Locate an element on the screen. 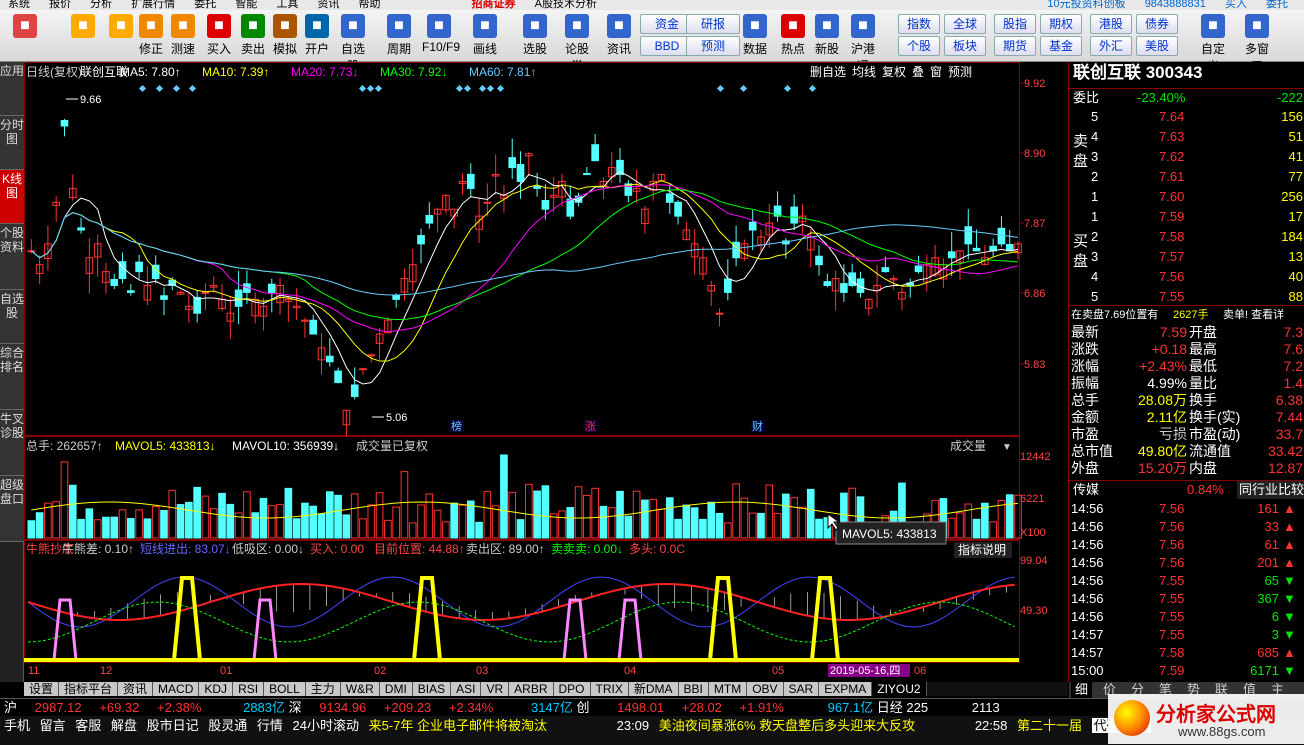 This screenshot has height=745, width=1304. diary-link: 股市日记 is located at coordinates (173, 725).